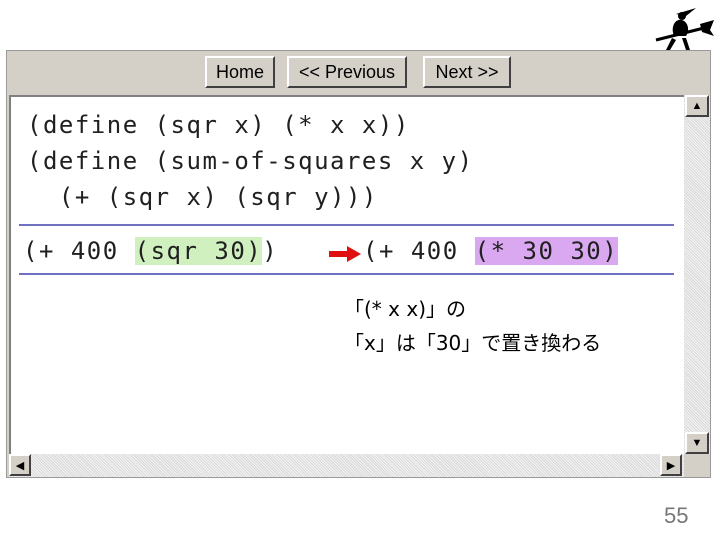 The height and width of the screenshot is (540, 720). I want to click on vertical-scrollbar: ▲ ▼, so click(697, 274).